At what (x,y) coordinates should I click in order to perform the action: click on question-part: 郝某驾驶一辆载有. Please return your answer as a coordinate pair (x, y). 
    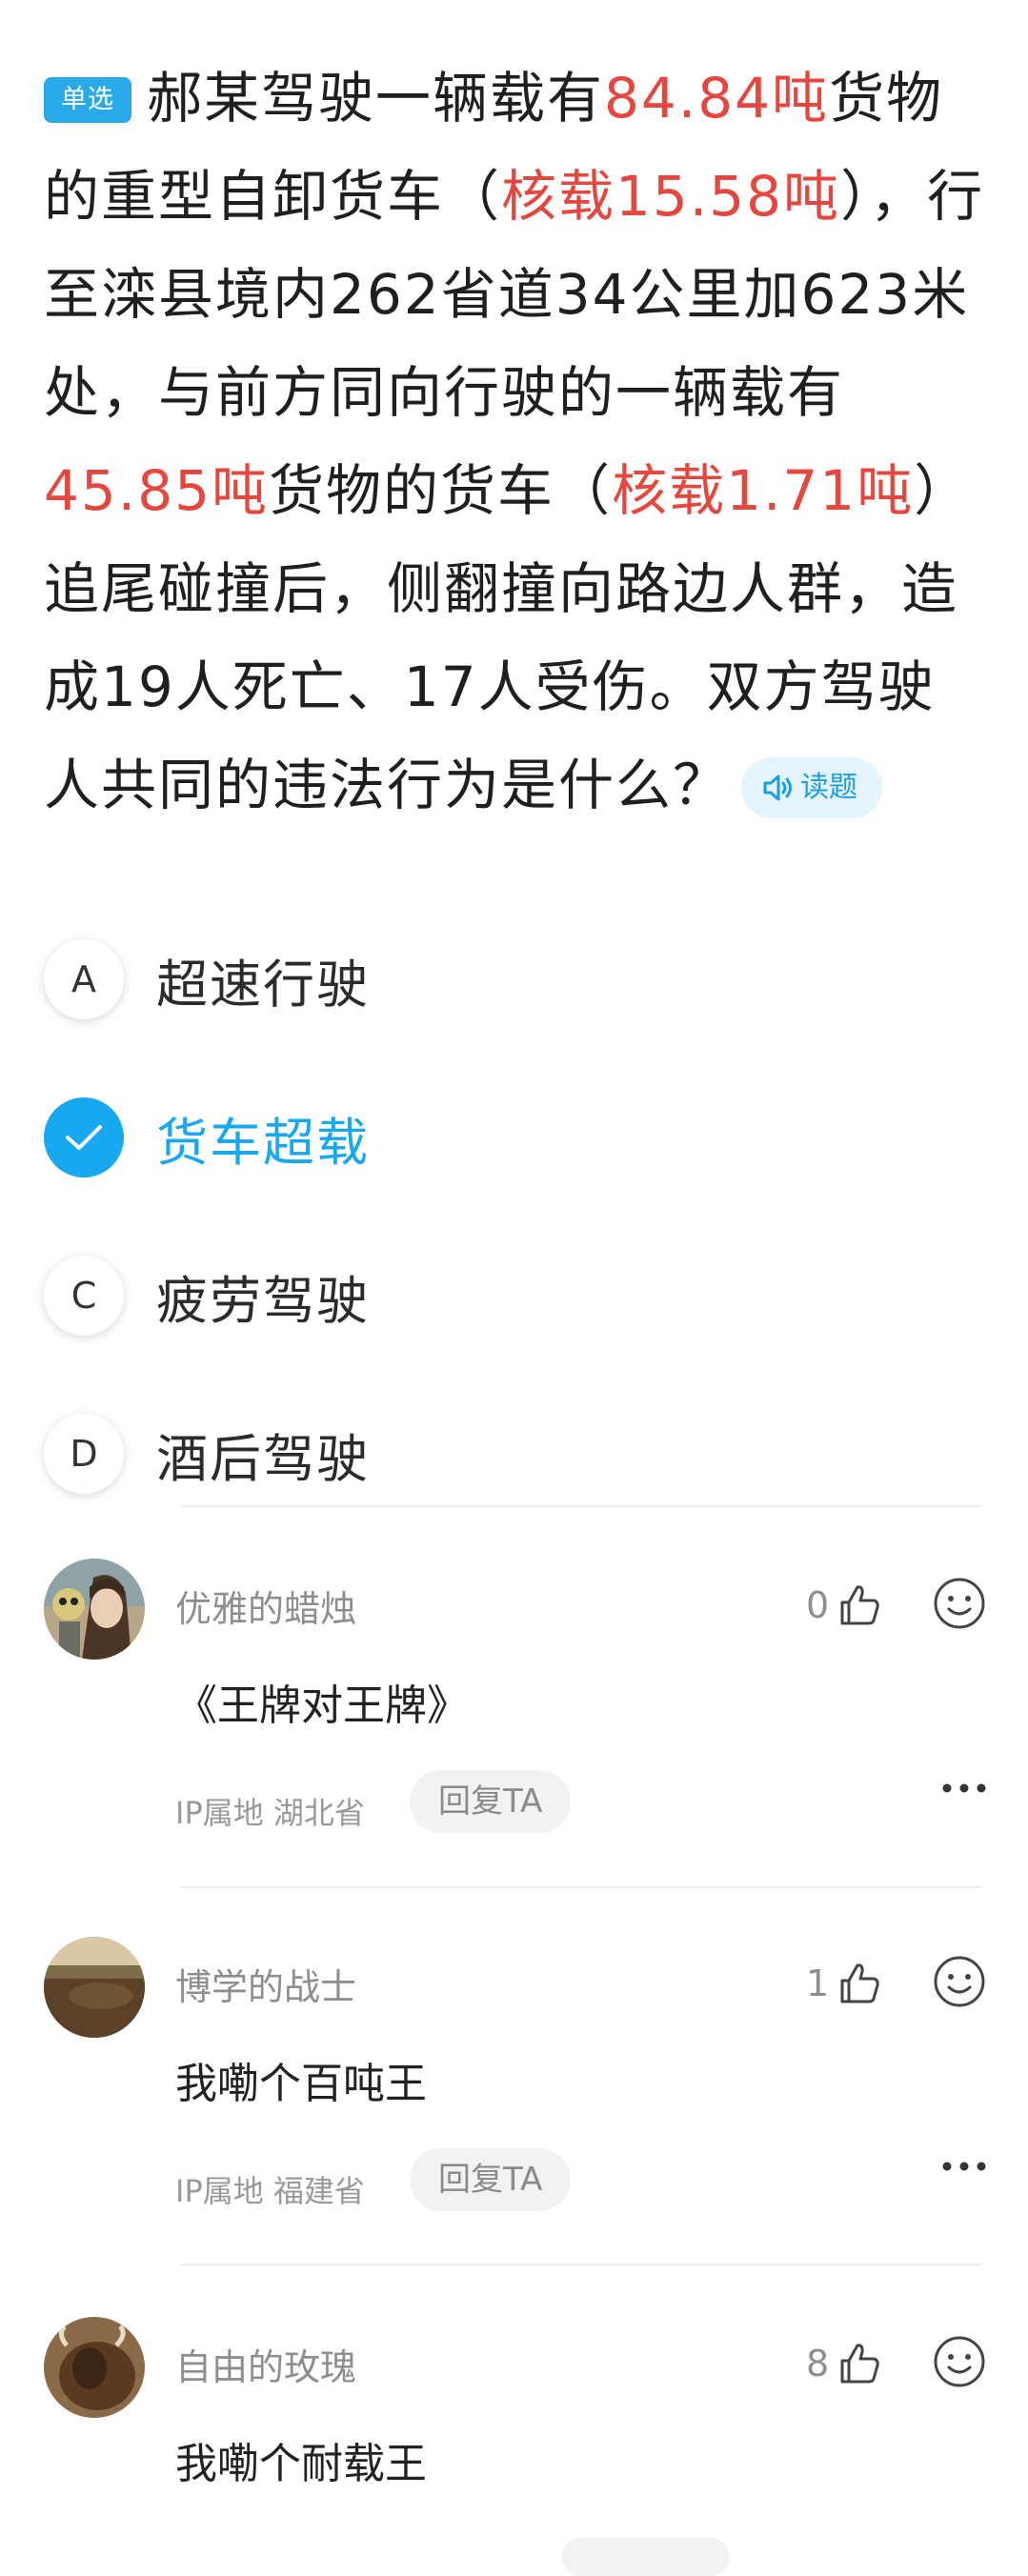
    Looking at the image, I should click on (376, 99).